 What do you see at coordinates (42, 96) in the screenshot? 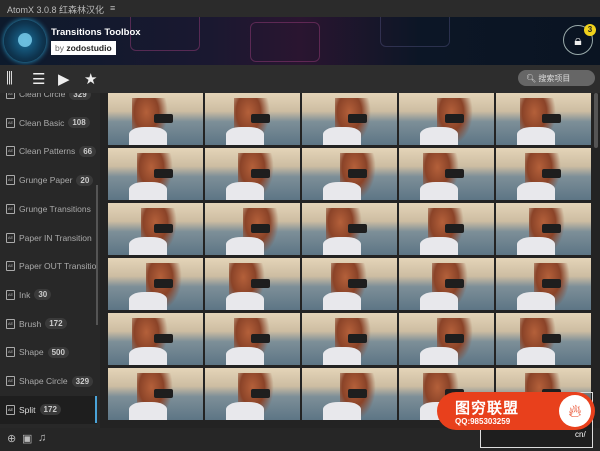
I see `sidebar-item-label: Clean Circle` at bounding box center [42, 96].